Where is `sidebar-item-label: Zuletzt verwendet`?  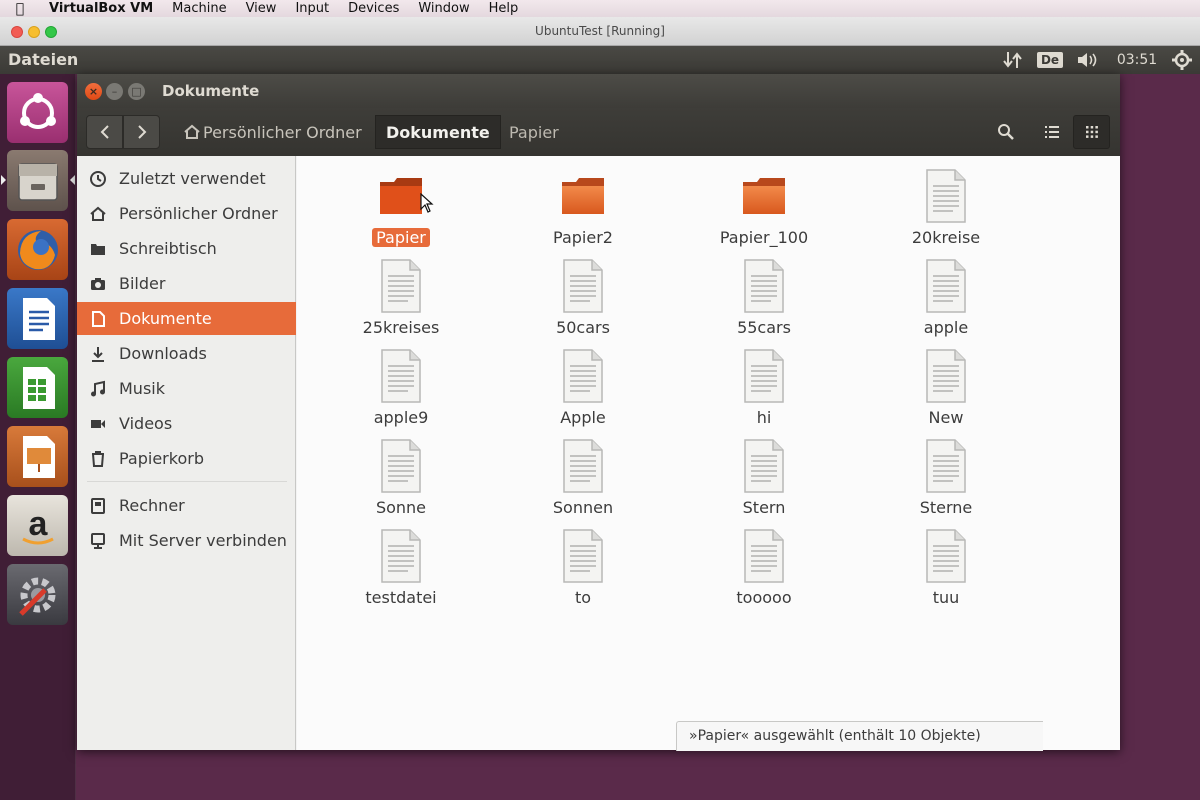
sidebar-item-label: Zuletzt verwendet is located at coordinates (192, 178).